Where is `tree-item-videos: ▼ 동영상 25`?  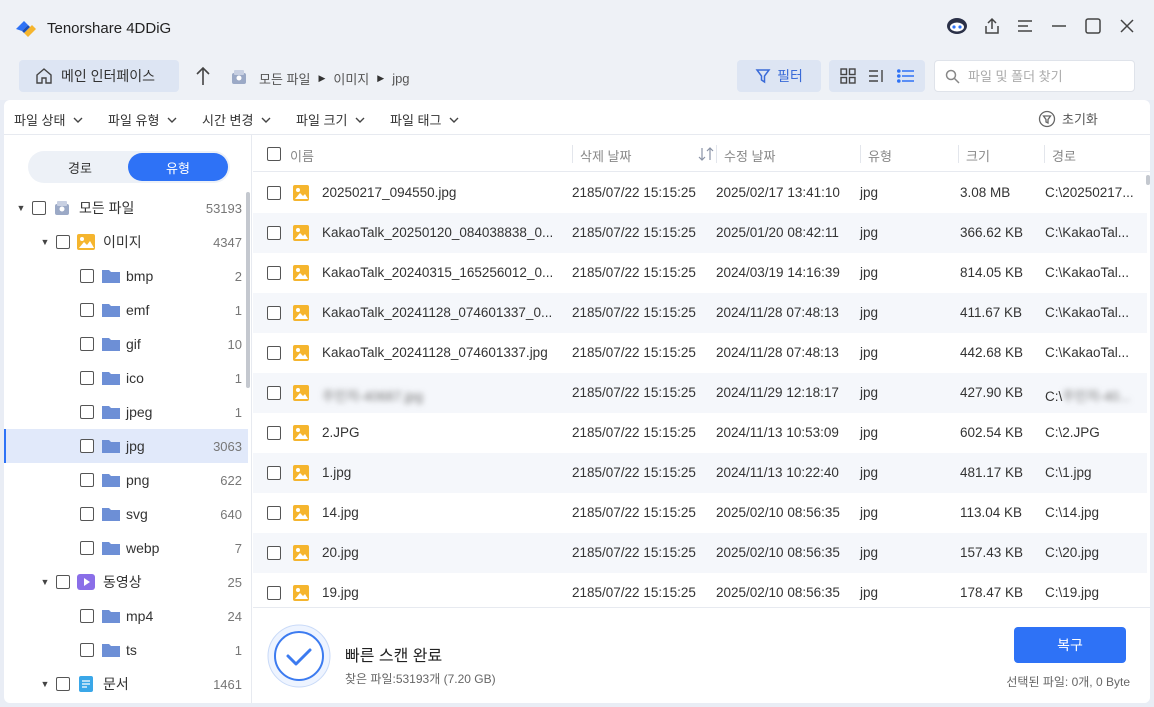 tree-item-videos: ▼ 동영상 25 is located at coordinates (126, 582).